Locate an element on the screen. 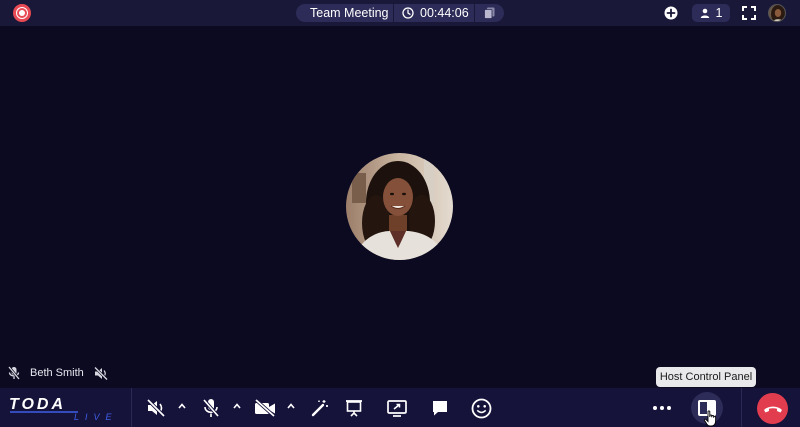 The image size is (800, 427). screen-share-icon is located at coordinates (397, 408).